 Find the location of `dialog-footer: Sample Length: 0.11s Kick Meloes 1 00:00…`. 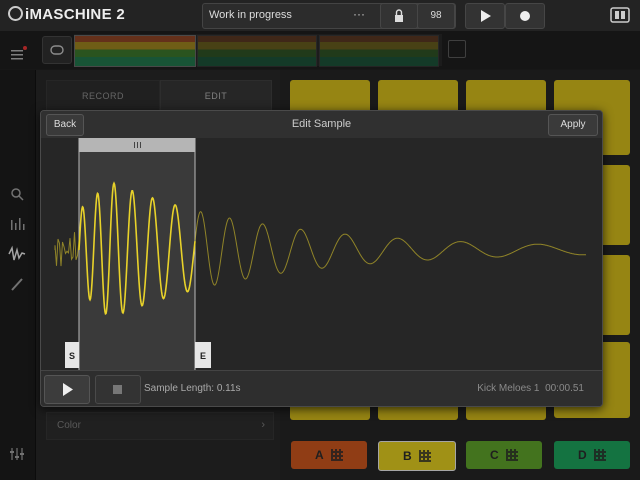

dialog-footer: Sample Length: 0.11s Kick Meloes 1 00:00… is located at coordinates (321, 388).